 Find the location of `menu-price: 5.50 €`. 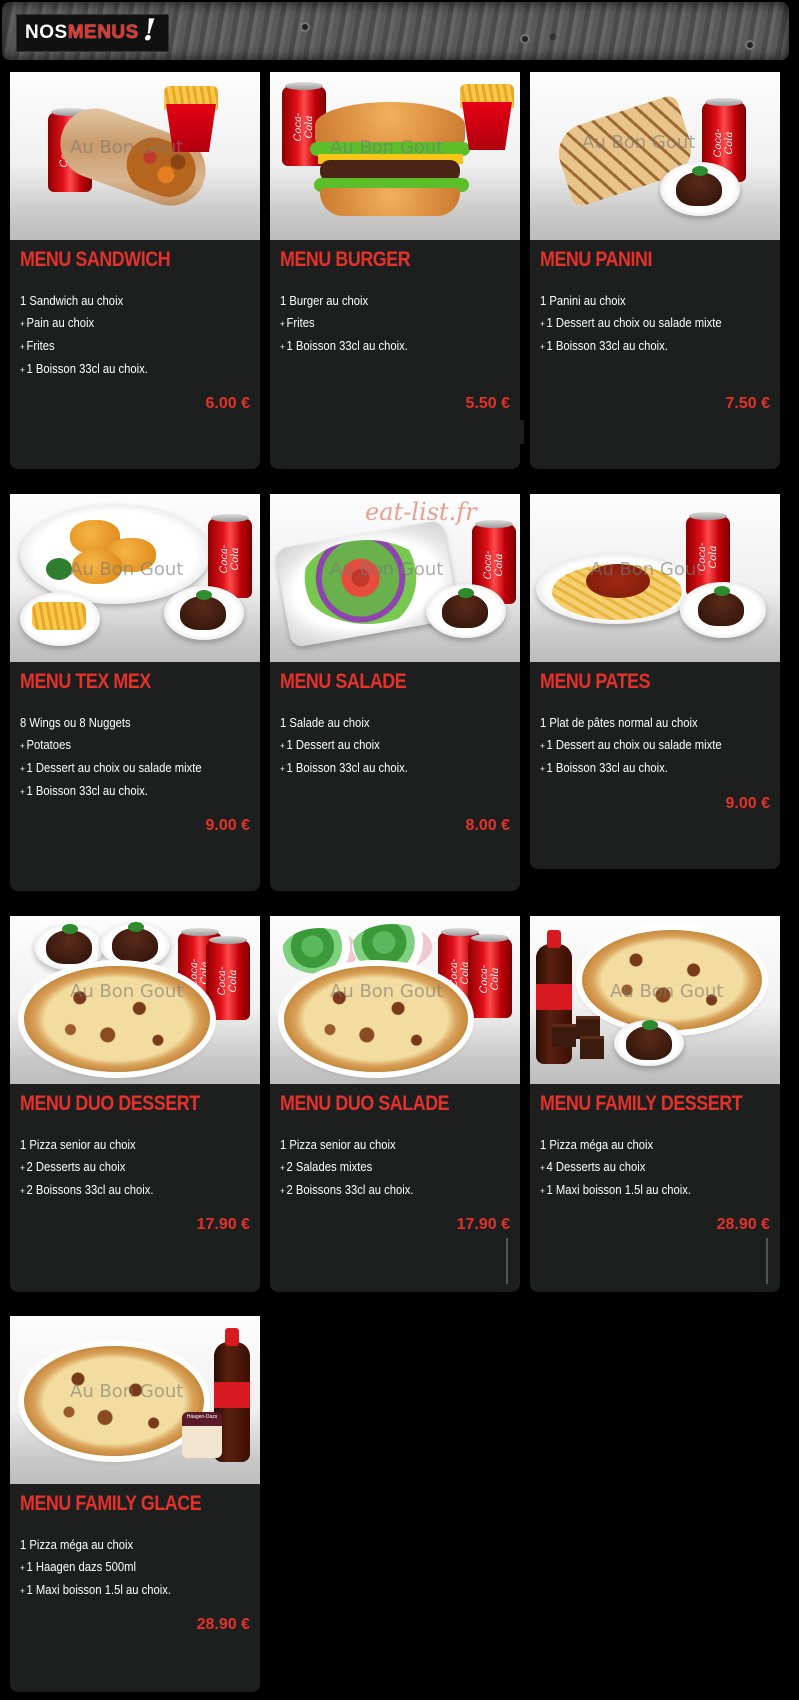

menu-price: 5.50 € is located at coordinates (487, 403).